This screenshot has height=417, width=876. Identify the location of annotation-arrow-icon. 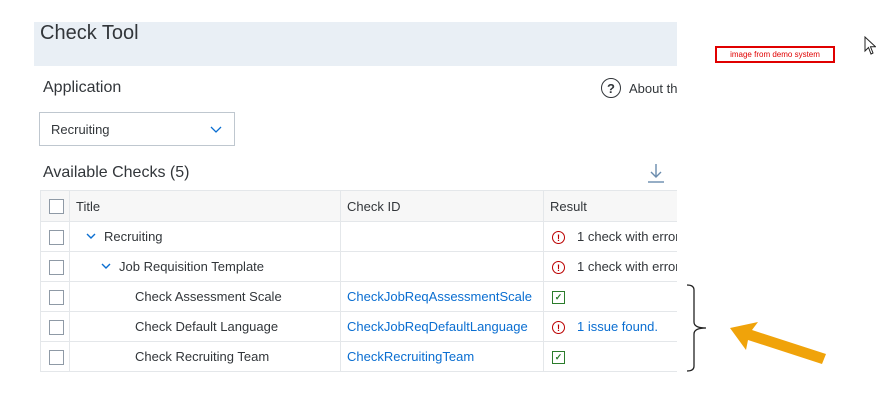
(778, 343).